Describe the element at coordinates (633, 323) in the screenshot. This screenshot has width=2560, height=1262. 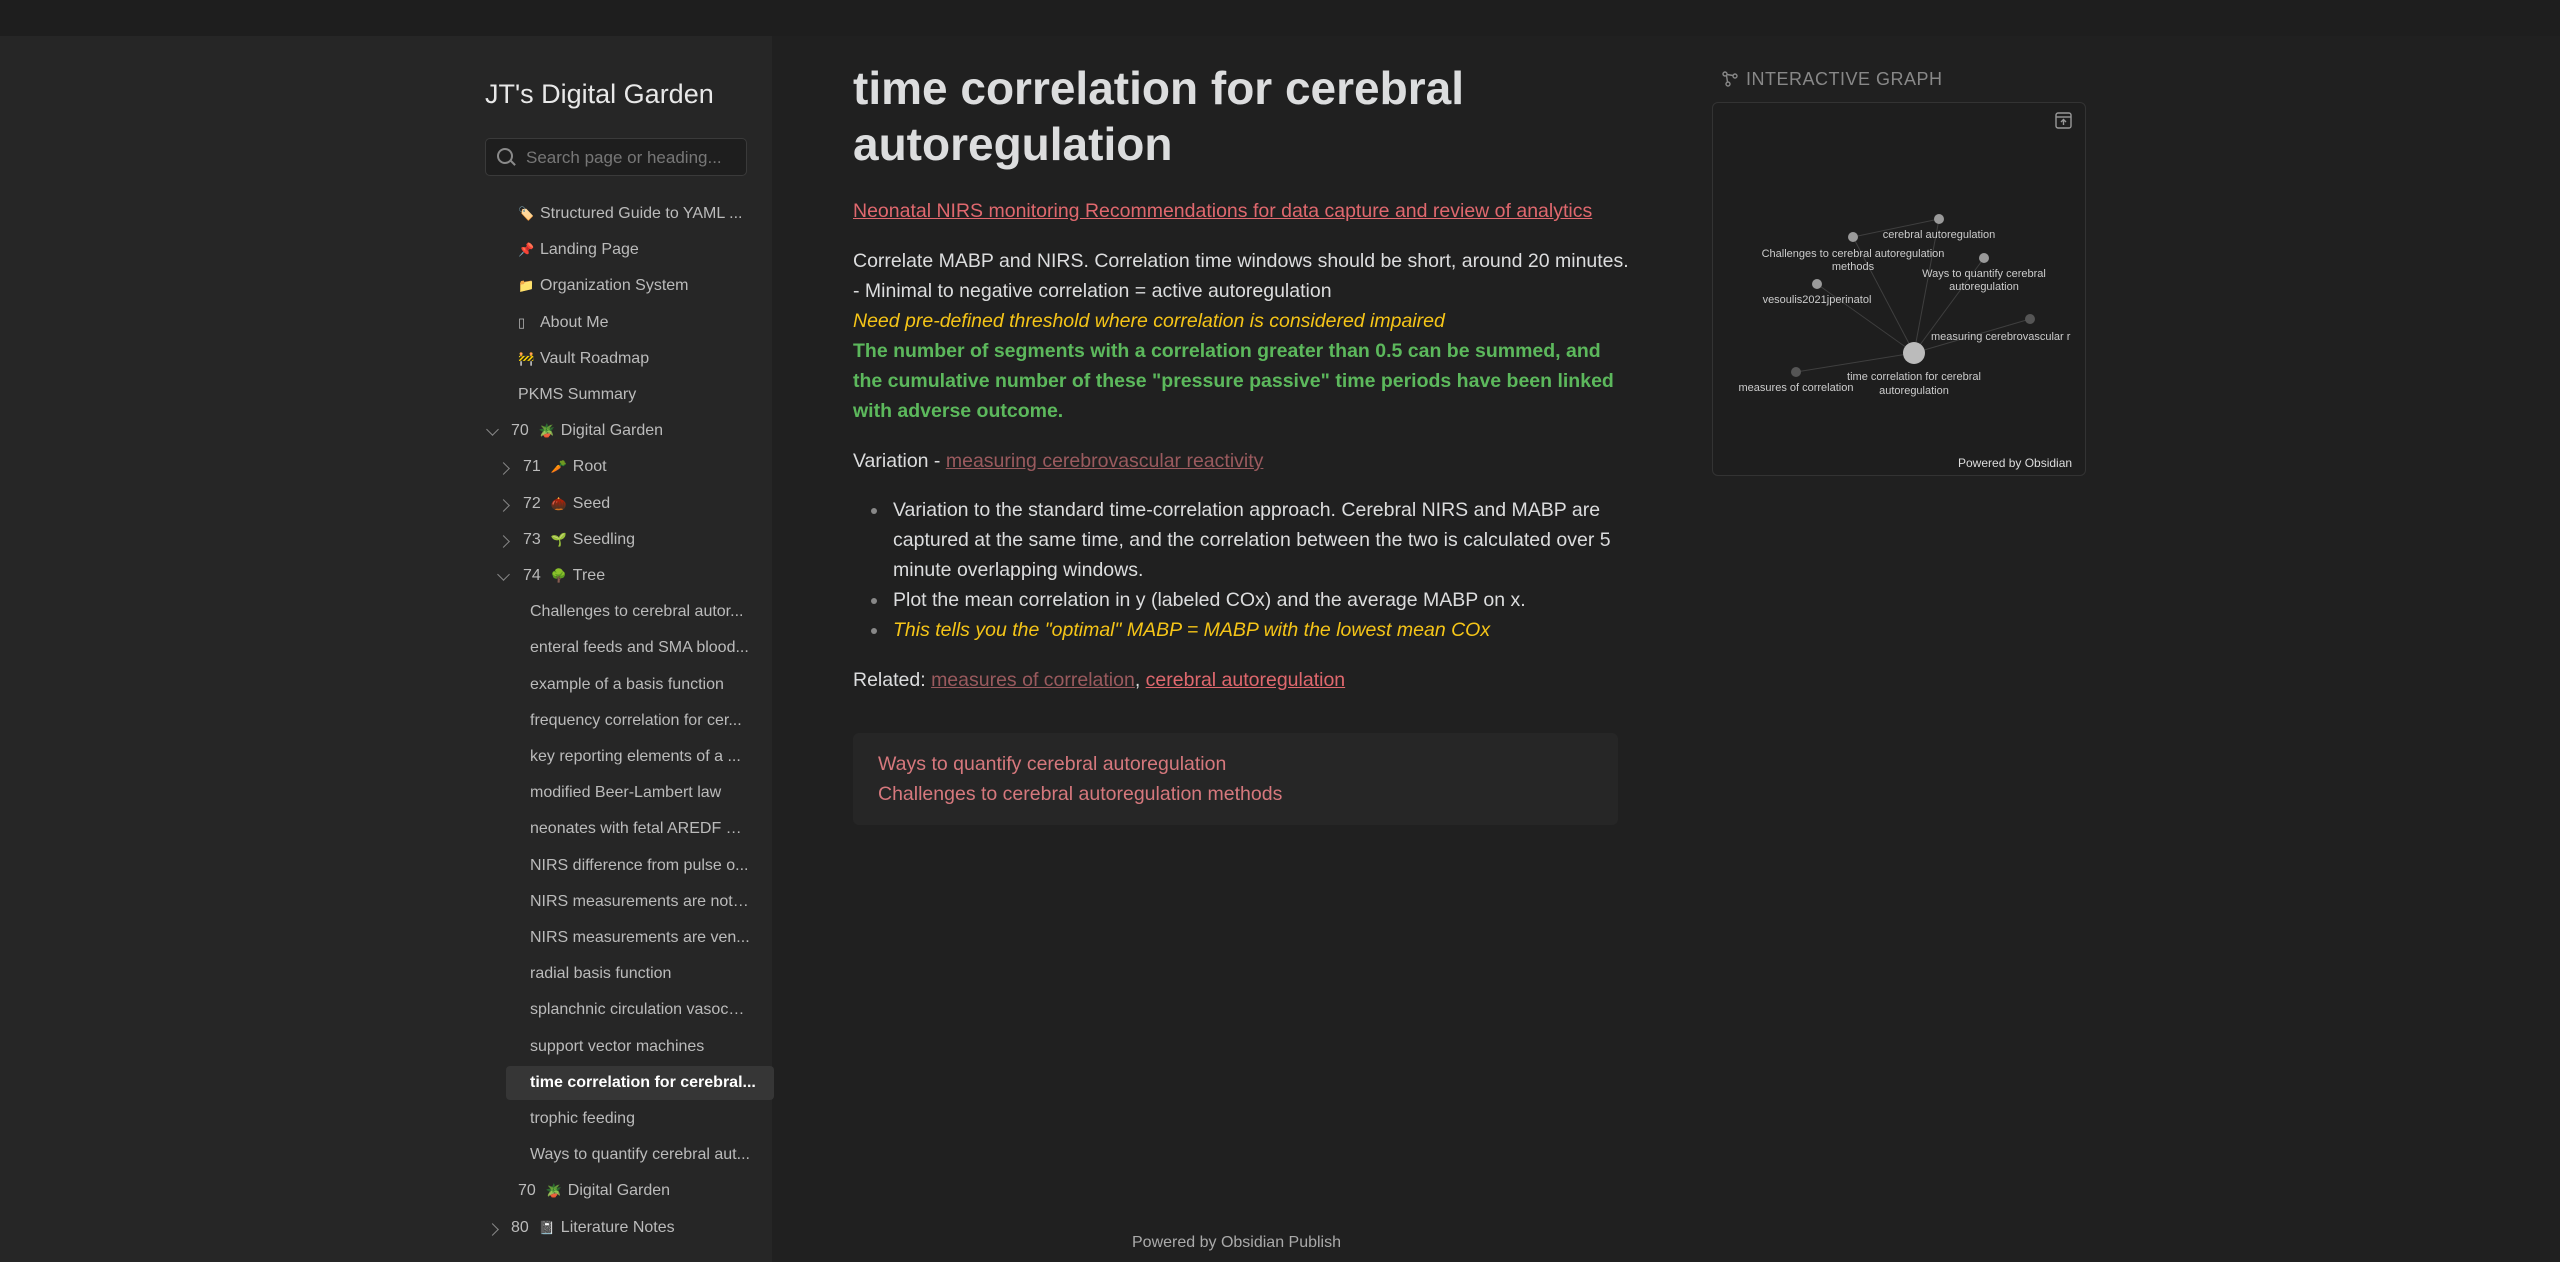
I see `sidebar-item: ▯ About Me` at that location.